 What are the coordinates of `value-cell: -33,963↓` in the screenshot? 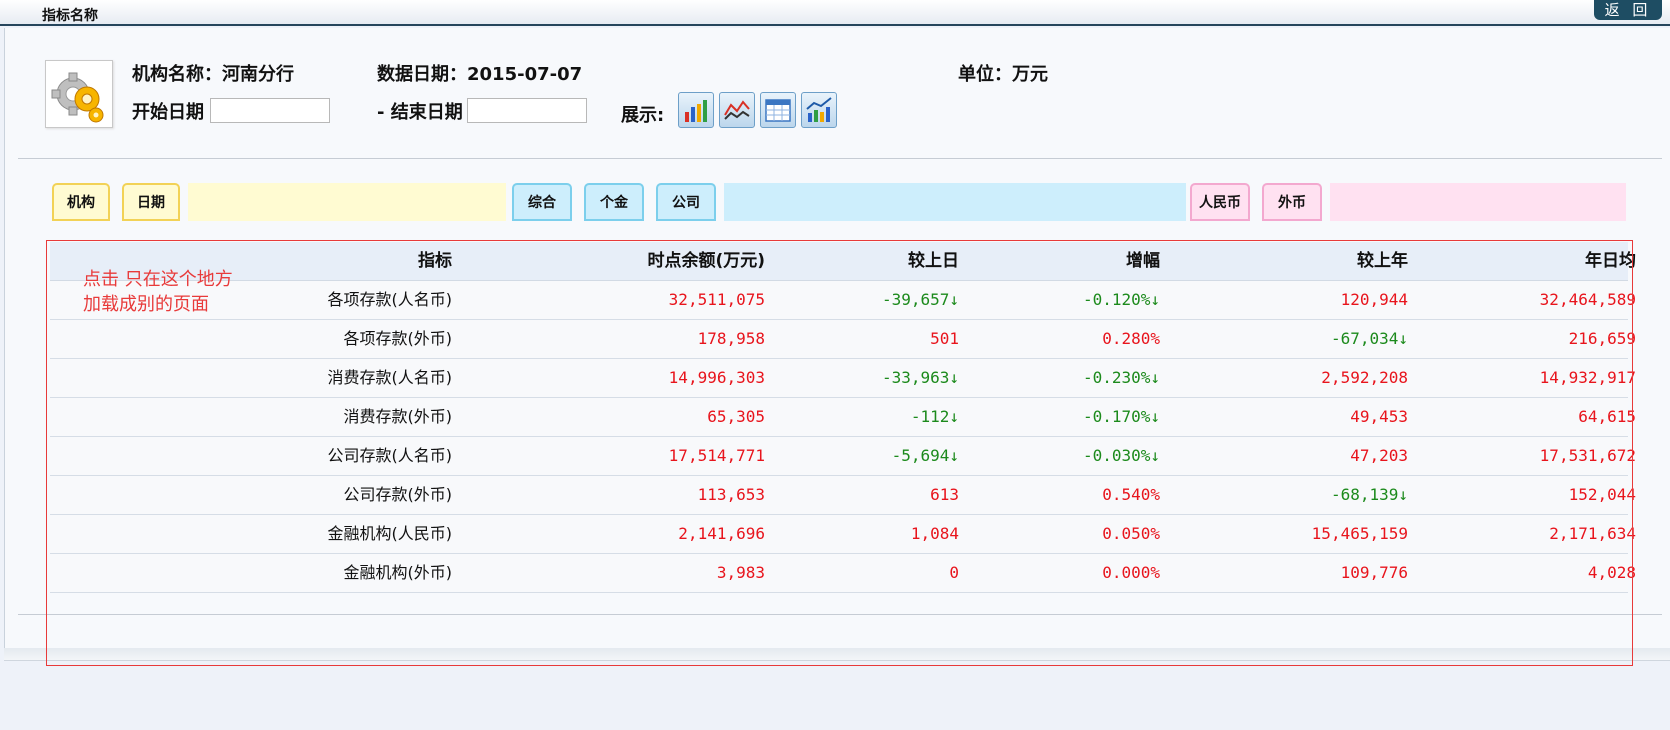 It's located at (920, 377).